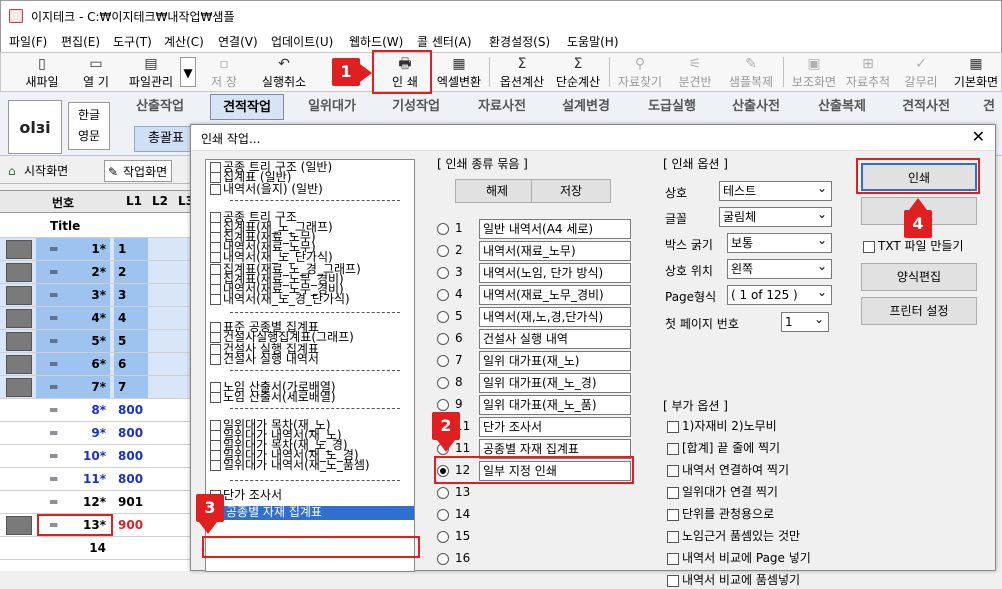 This screenshot has width=1002, height=589. I want to click on tree-item: 건설사 실행 내역서, so click(264, 359).